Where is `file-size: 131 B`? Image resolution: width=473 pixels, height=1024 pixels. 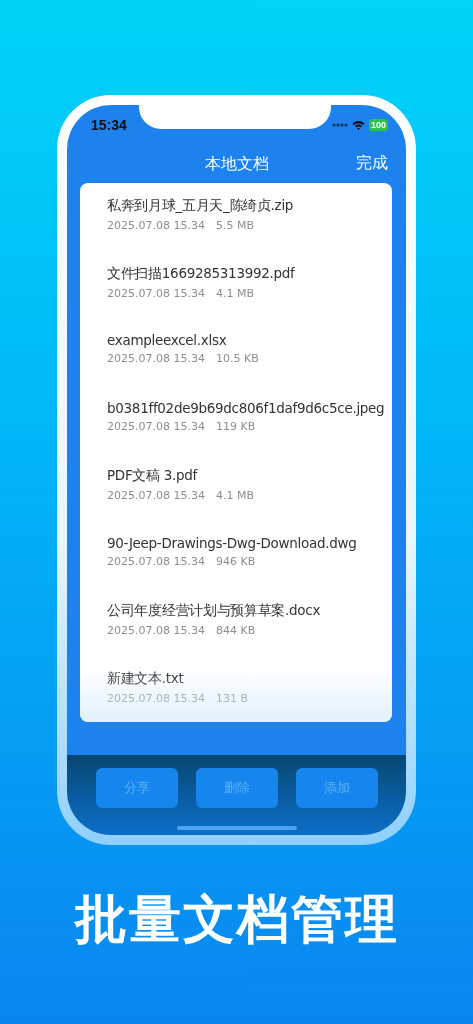
file-size: 131 B is located at coordinates (231, 698).